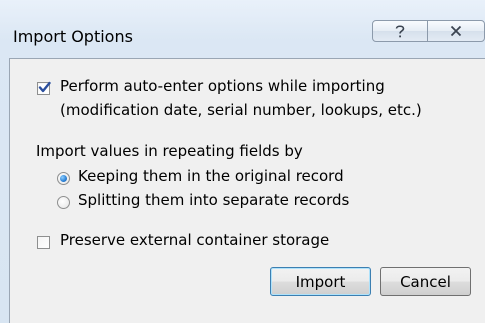 Image resolution: width=485 pixels, height=323 pixels. What do you see at coordinates (213, 200) in the screenshot?
I see `split-records-label: Splitting them into separate records` at bounding box center [213, 200].